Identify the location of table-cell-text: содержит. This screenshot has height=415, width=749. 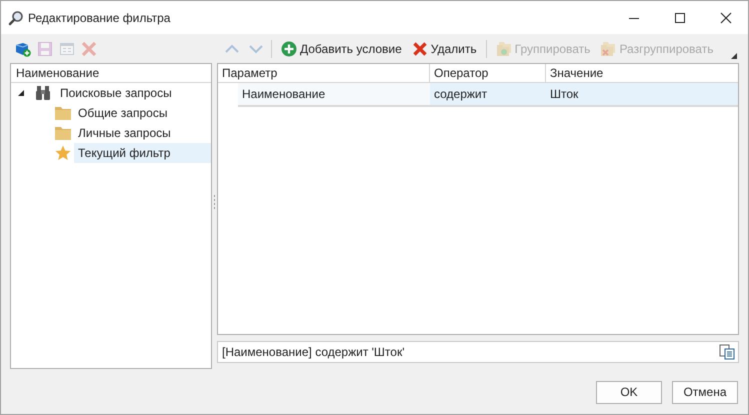
(460, 94).